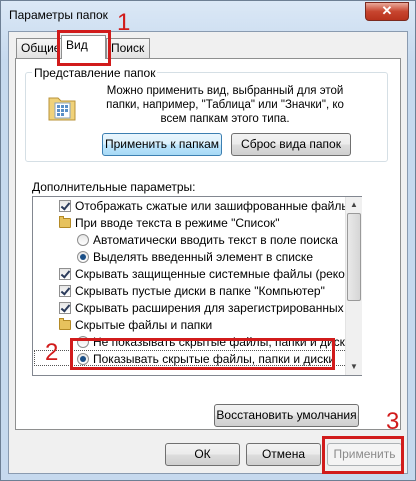 This screenshot has width=416, height=481. Describe the element at coordinates (58, 15) in the screenshot. I see `window-title: Параметры папок` at that location.